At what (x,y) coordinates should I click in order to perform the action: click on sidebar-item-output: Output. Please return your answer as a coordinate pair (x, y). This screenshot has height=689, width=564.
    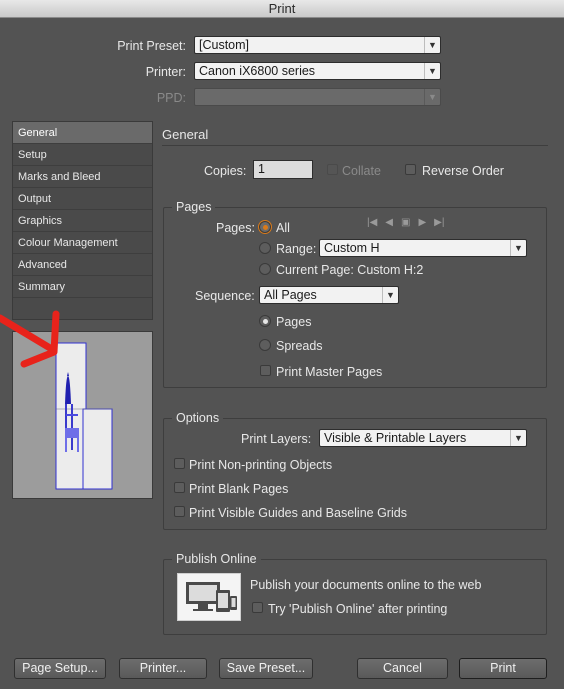
    Looking at the image, I should click on (82, 199).